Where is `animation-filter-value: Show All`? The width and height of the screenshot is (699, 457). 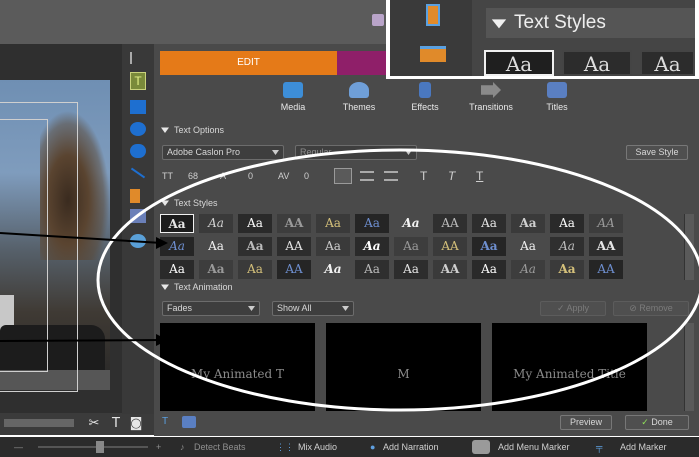 animation-filter-value: Show All is located at coordinates (294, 308).